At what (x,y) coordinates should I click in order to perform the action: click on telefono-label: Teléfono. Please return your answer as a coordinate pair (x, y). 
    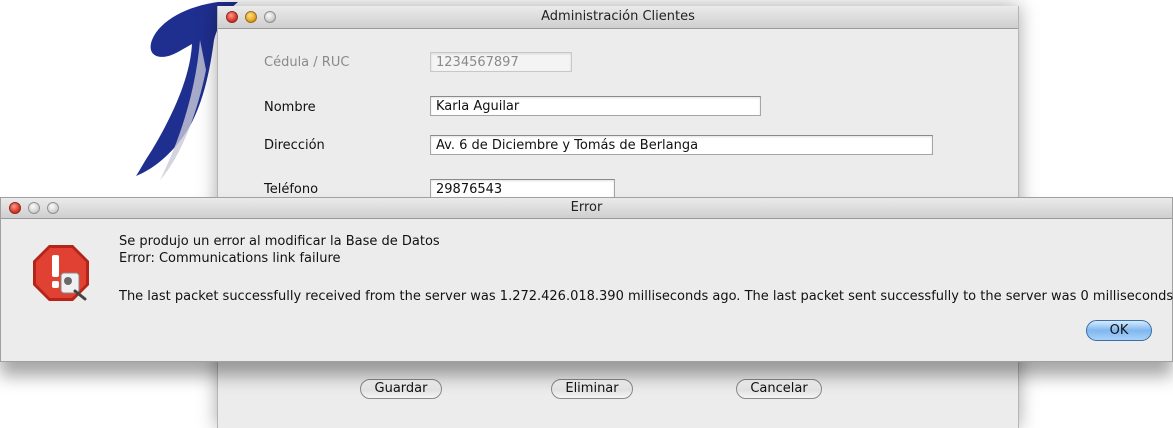
    Looking at the image, I should click on (291, 189).